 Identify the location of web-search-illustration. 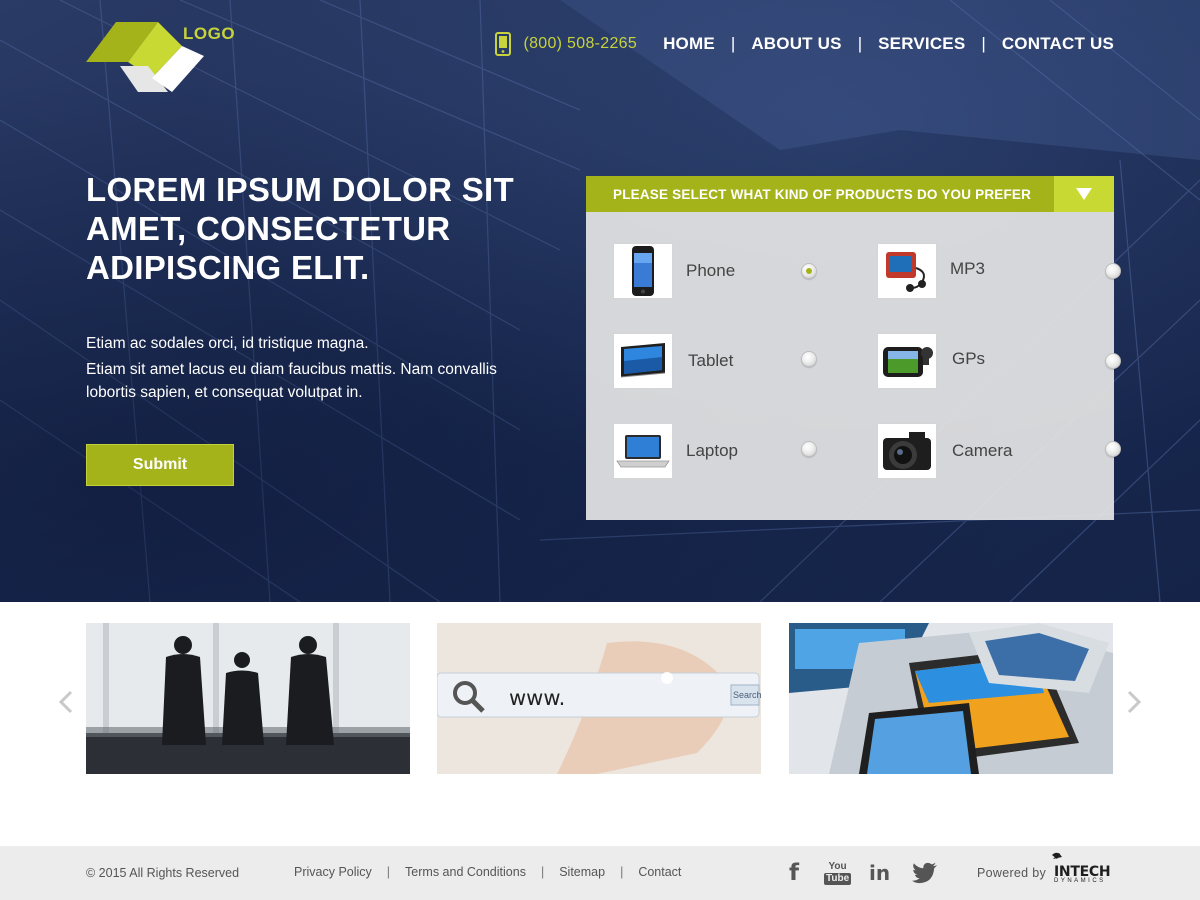
(599, 698).